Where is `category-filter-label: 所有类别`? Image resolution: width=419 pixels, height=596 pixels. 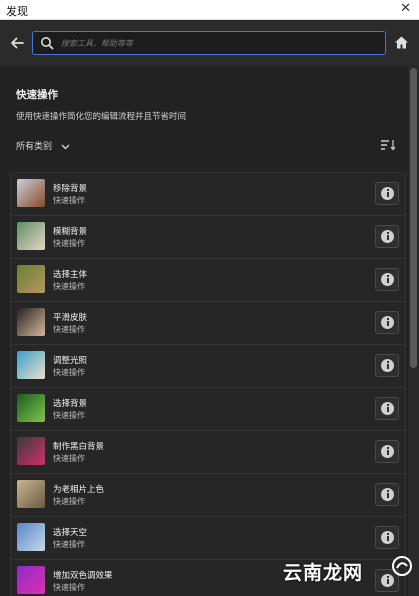 category-filter-label: 所有类别 is located at coordinates (34, 147).